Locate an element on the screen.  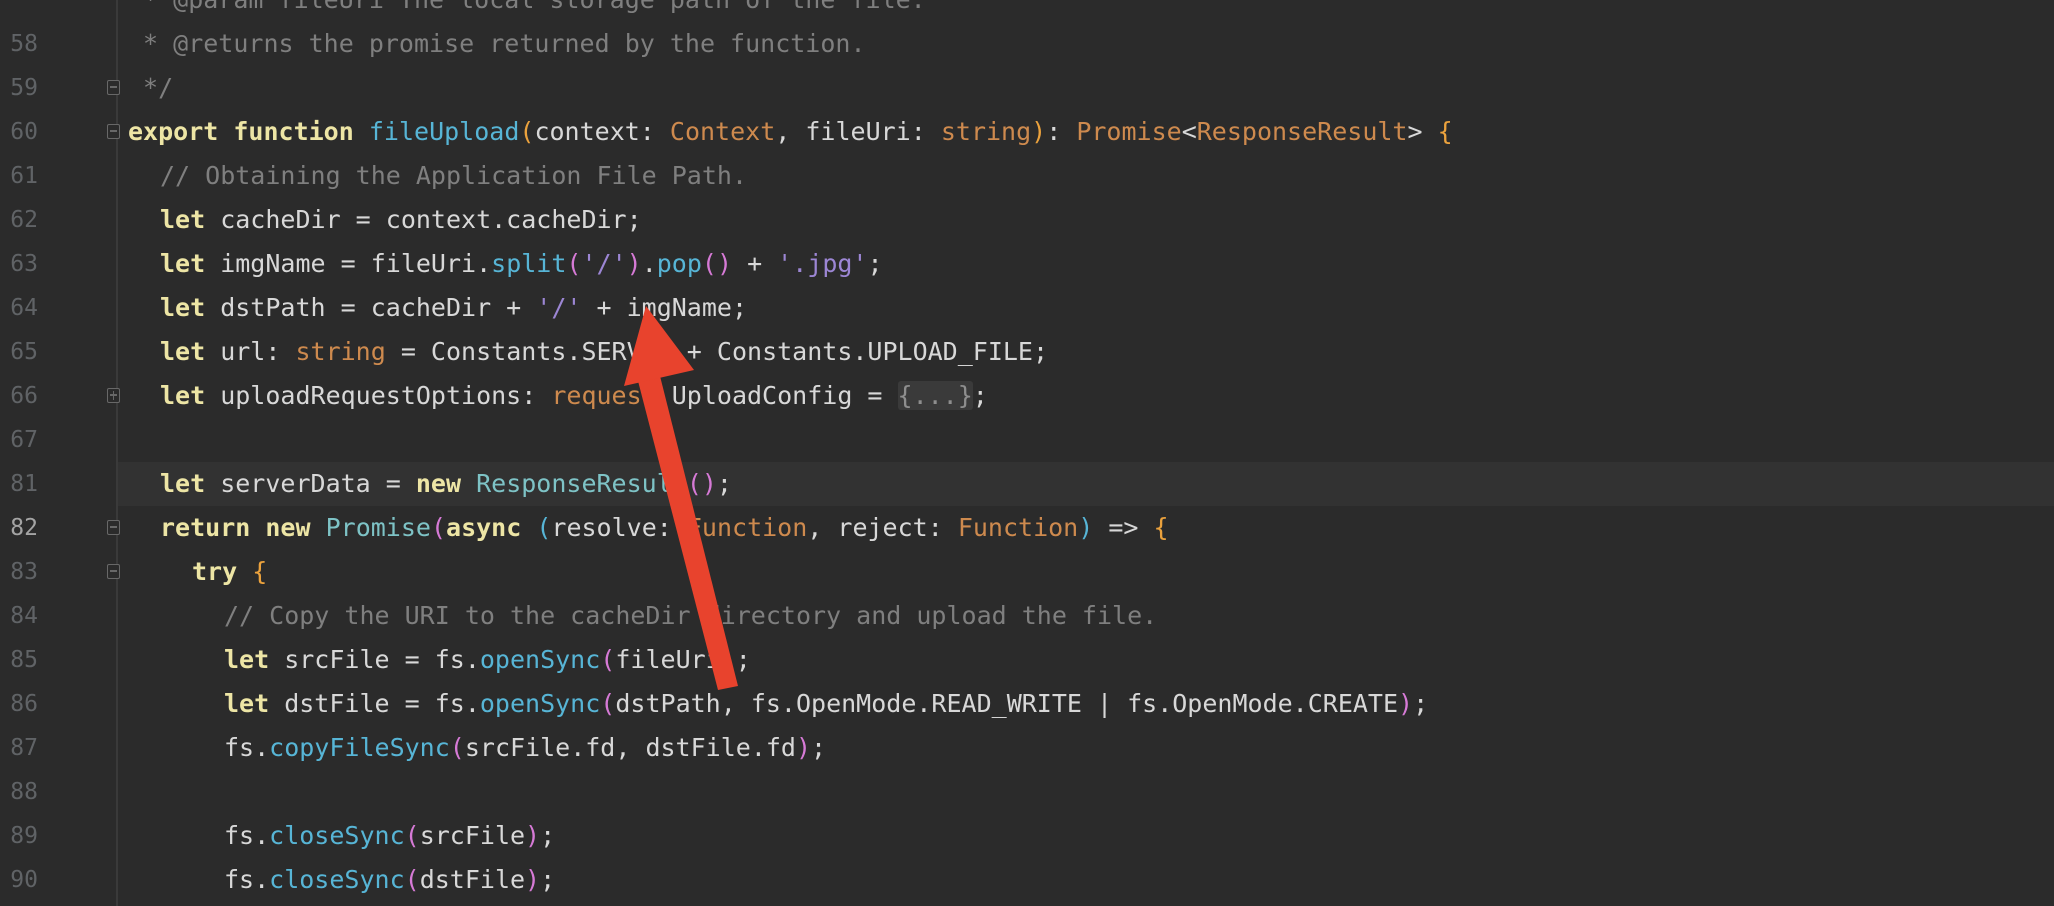
type-name: request is located at coordinates (604, 395).